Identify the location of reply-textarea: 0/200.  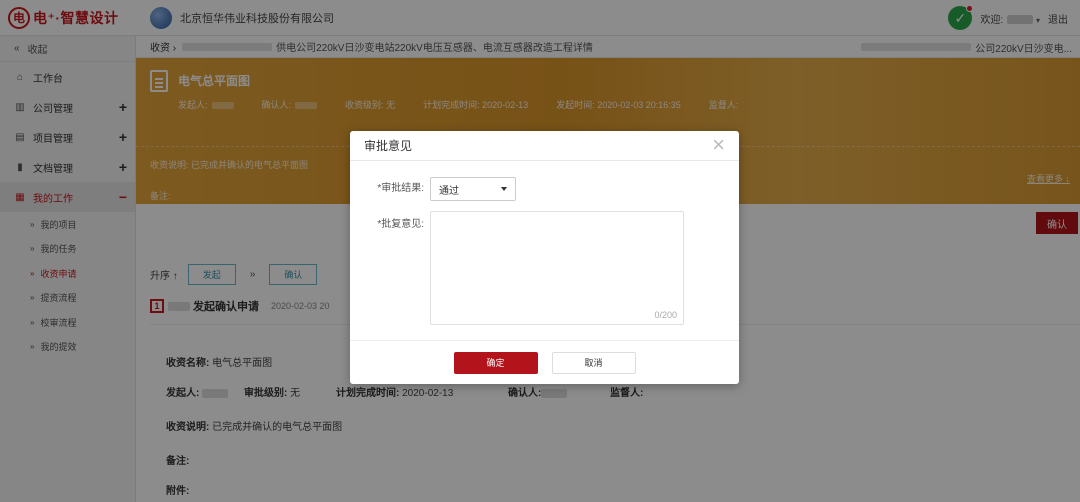
(557, 268).